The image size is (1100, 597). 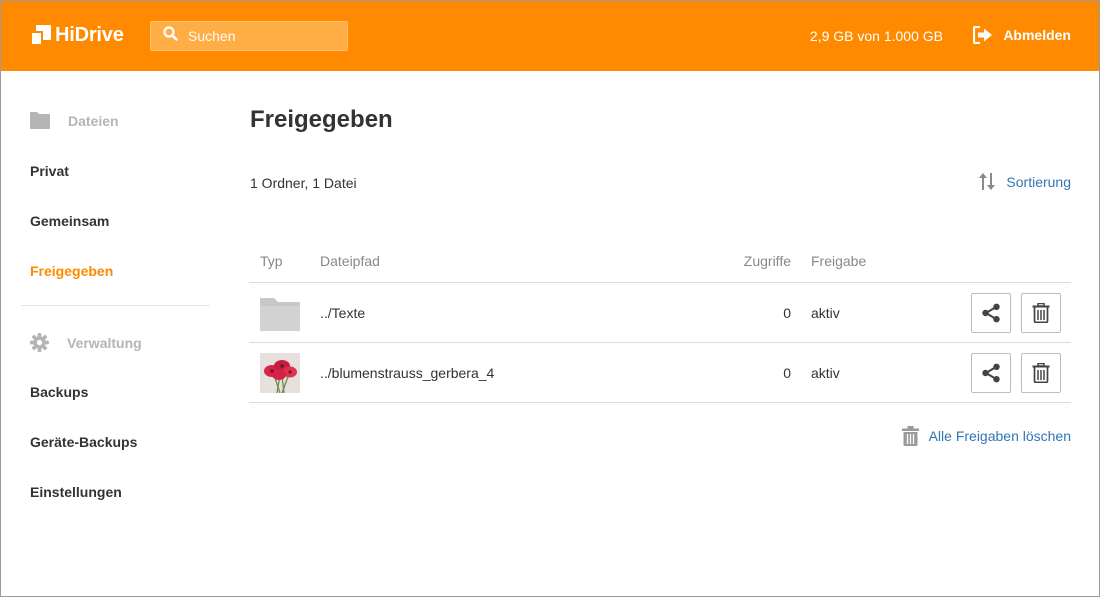 I want to click on sidebar-item-privat: Privat, so click(x=49, y=171).